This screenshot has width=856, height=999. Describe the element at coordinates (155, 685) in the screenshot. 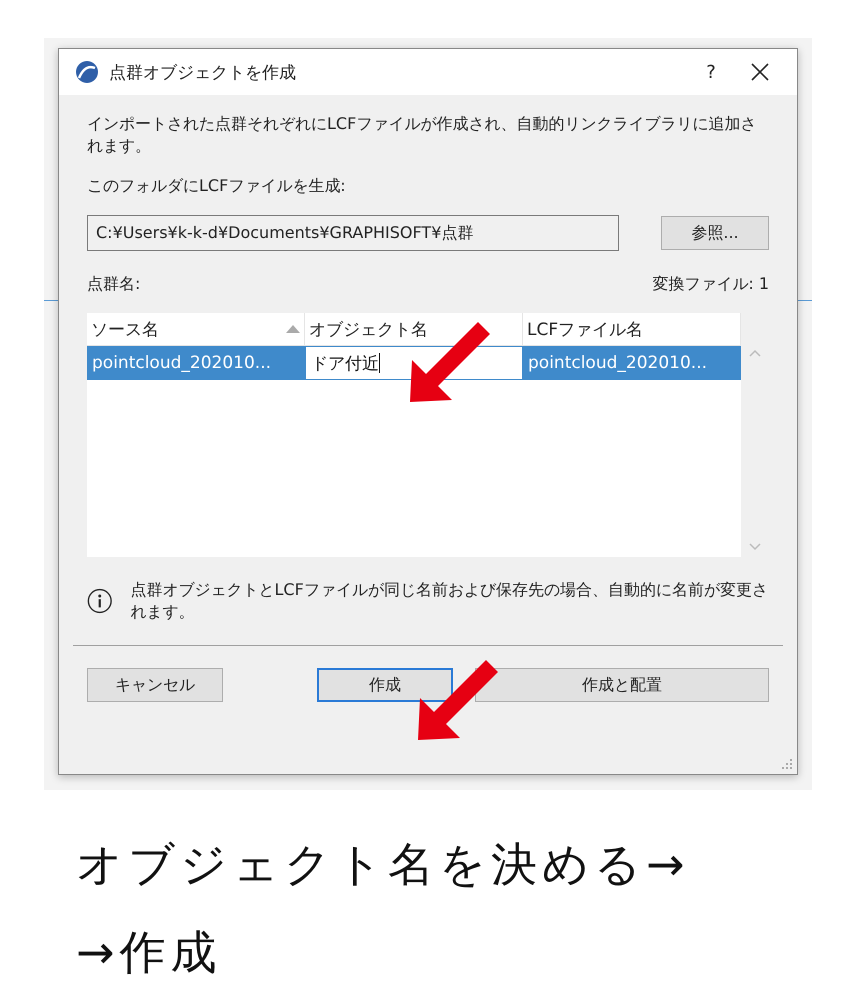

I see `dialog-button: キャンセル` at that location.